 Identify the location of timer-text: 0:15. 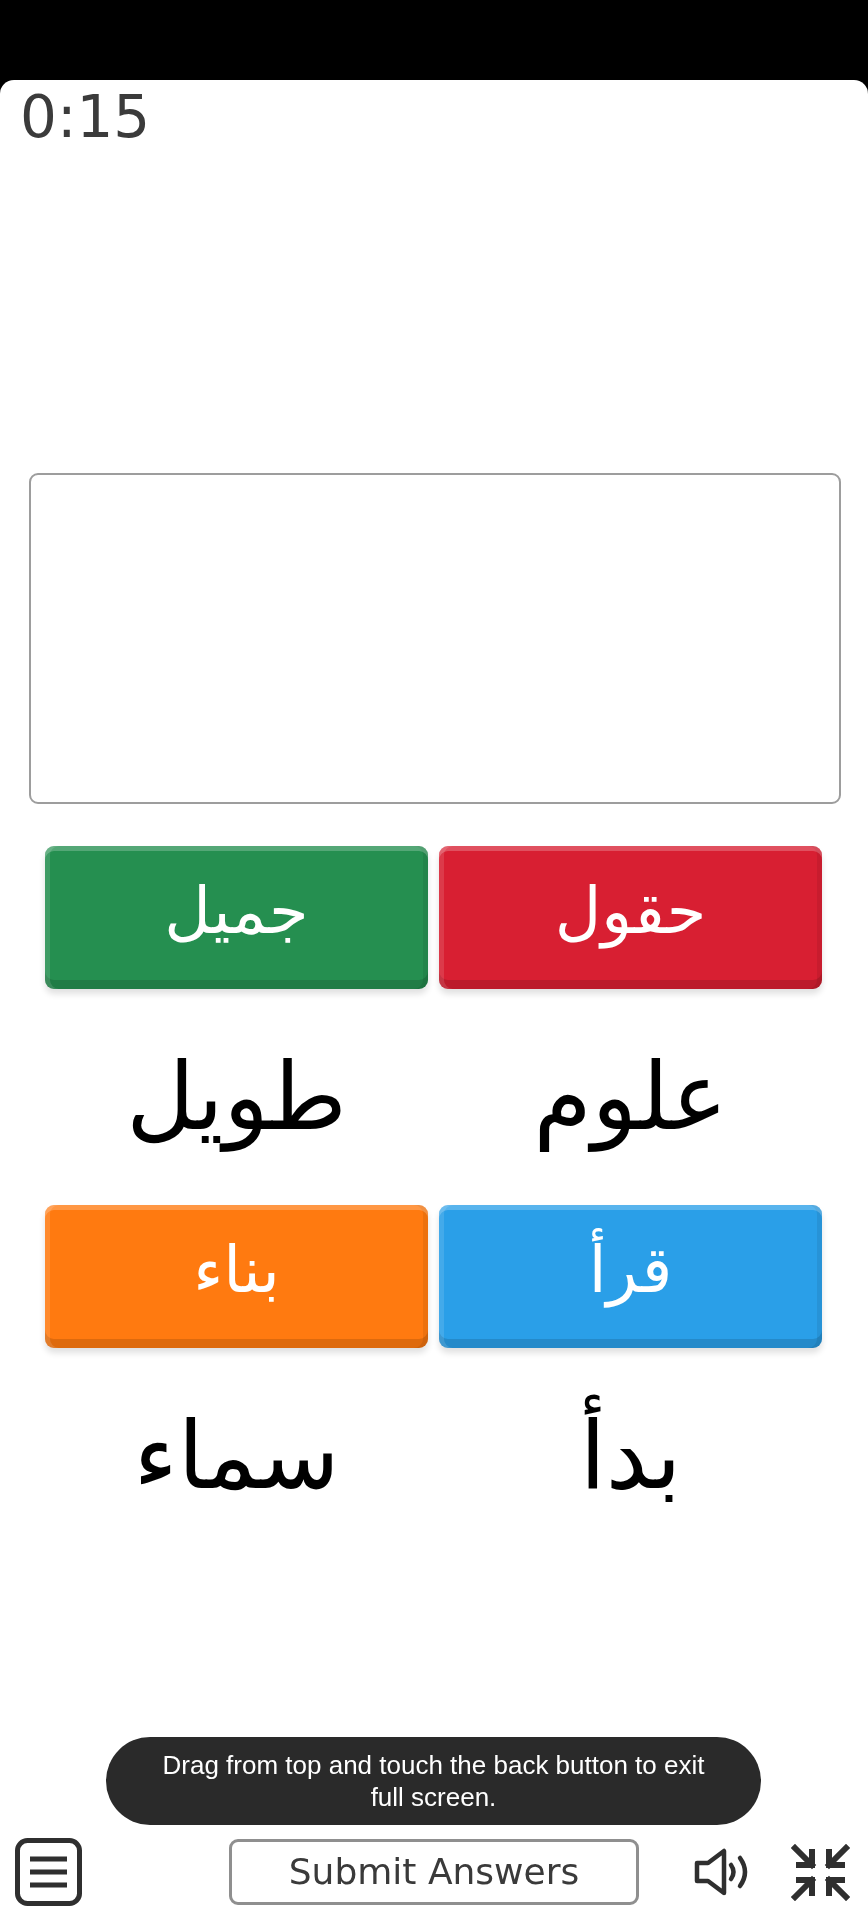
(85, 117).